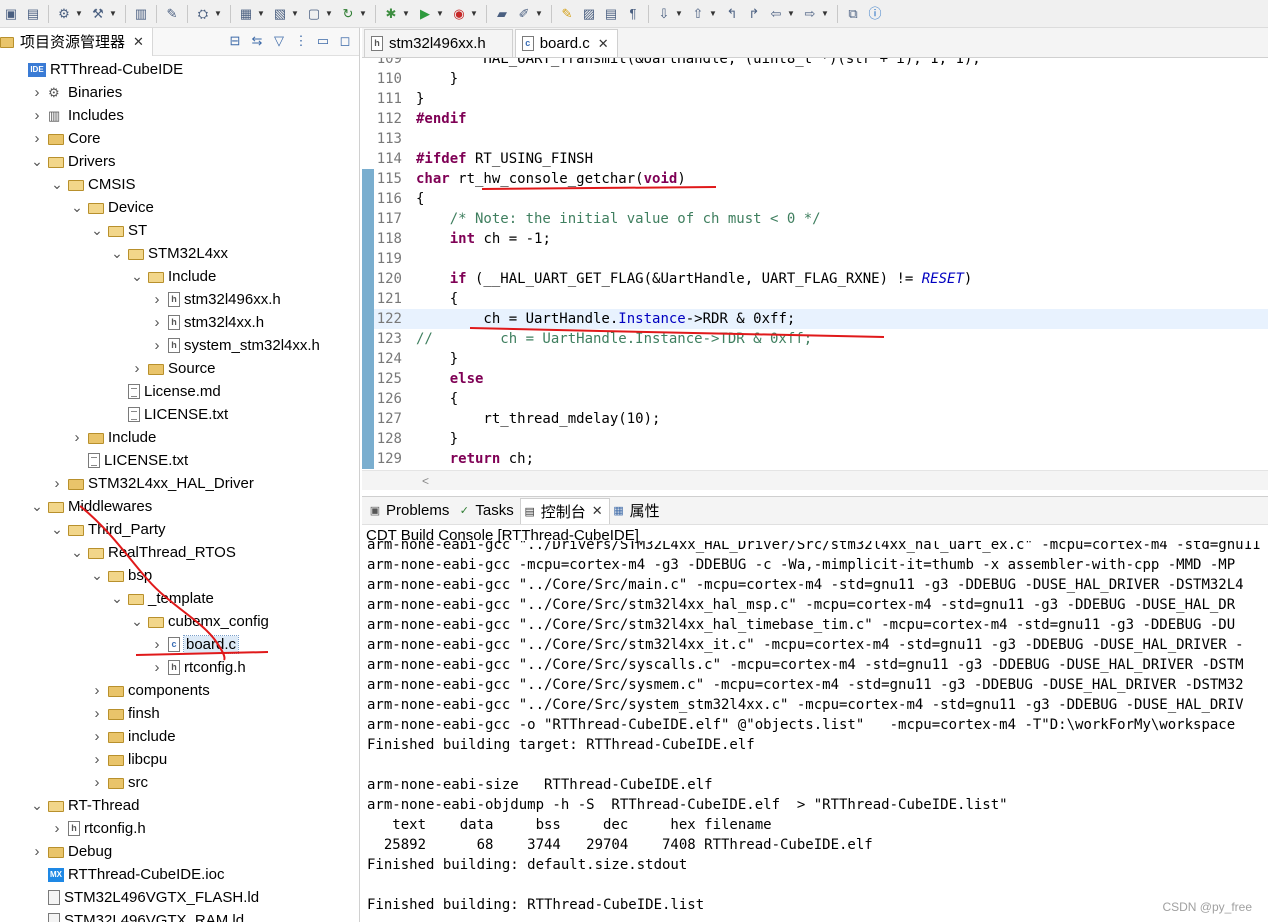 The height and width of the screenshot is (922, 1268). I want to click on code-line: 125 else, so click(815, 379).